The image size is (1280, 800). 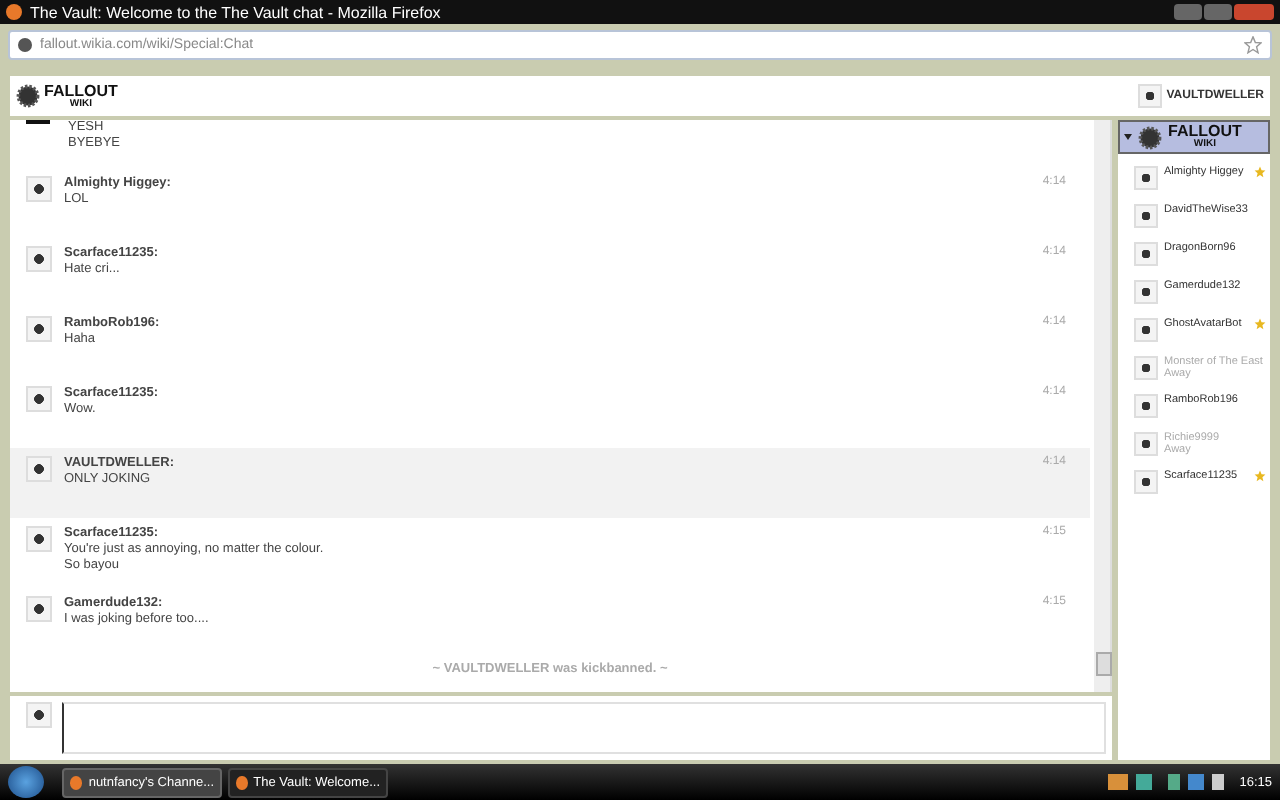 I want to click on bookmark-star-icon, so click(x=1253, y=45).